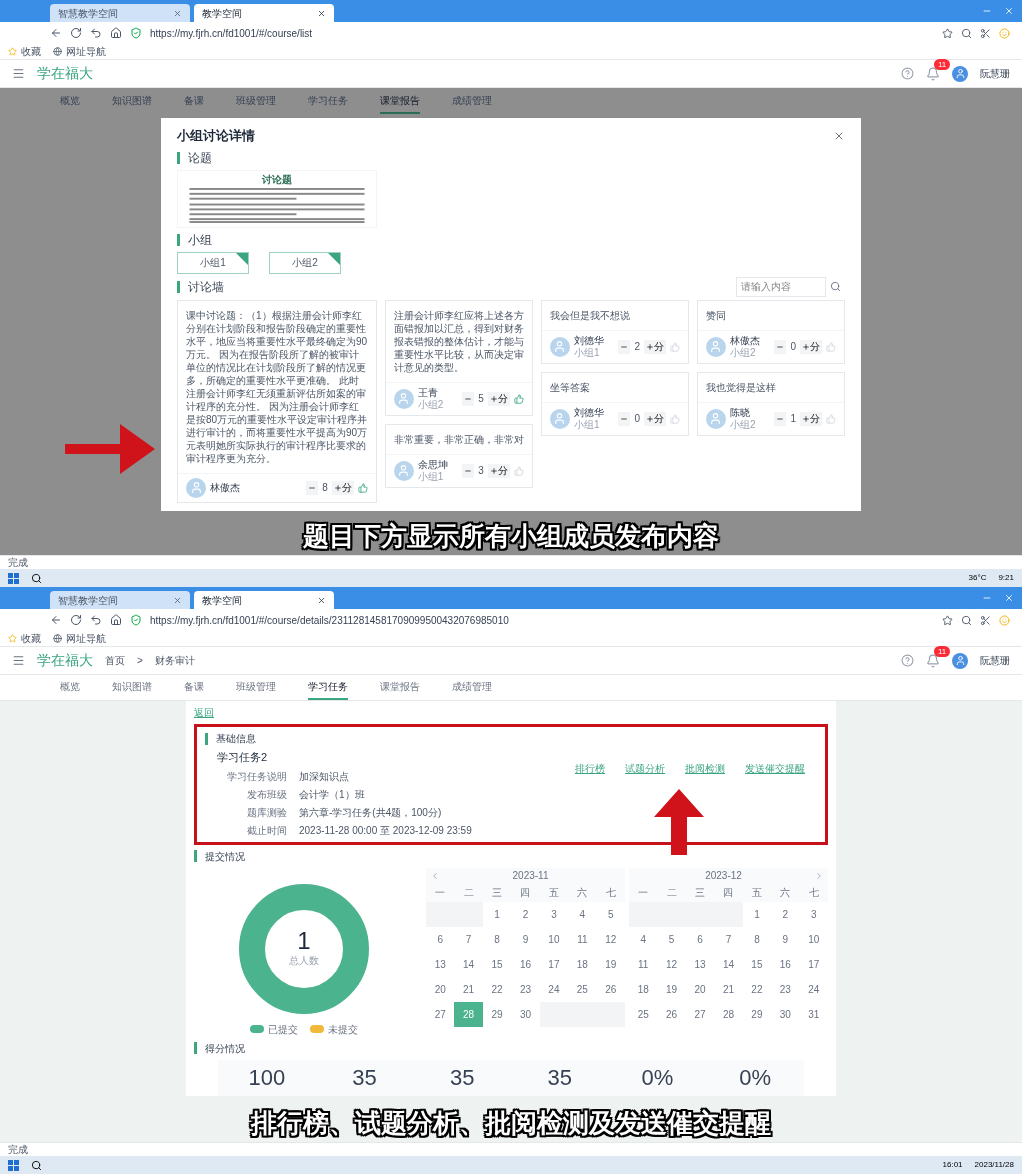  Describe the element at coordinates (671, 989) in the screenshot. I see `calendar-day: 19` at that location.